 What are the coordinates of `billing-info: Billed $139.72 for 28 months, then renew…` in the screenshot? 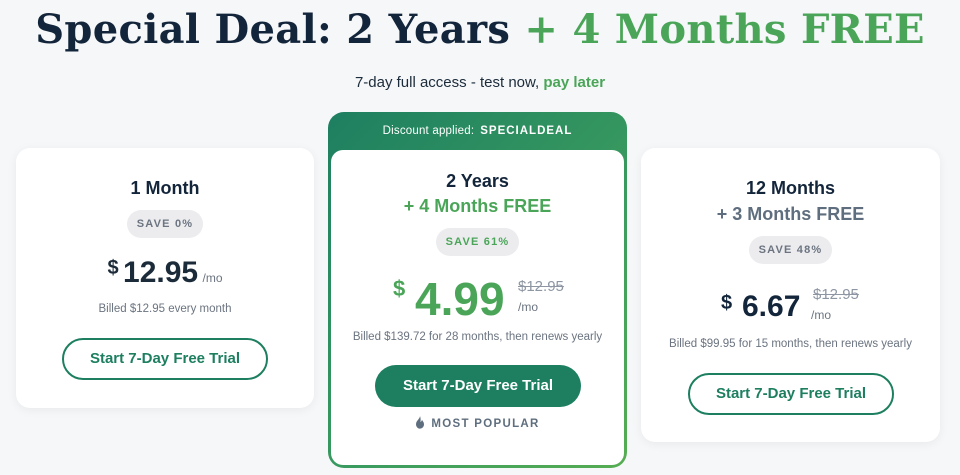 It's located at (477, 337).